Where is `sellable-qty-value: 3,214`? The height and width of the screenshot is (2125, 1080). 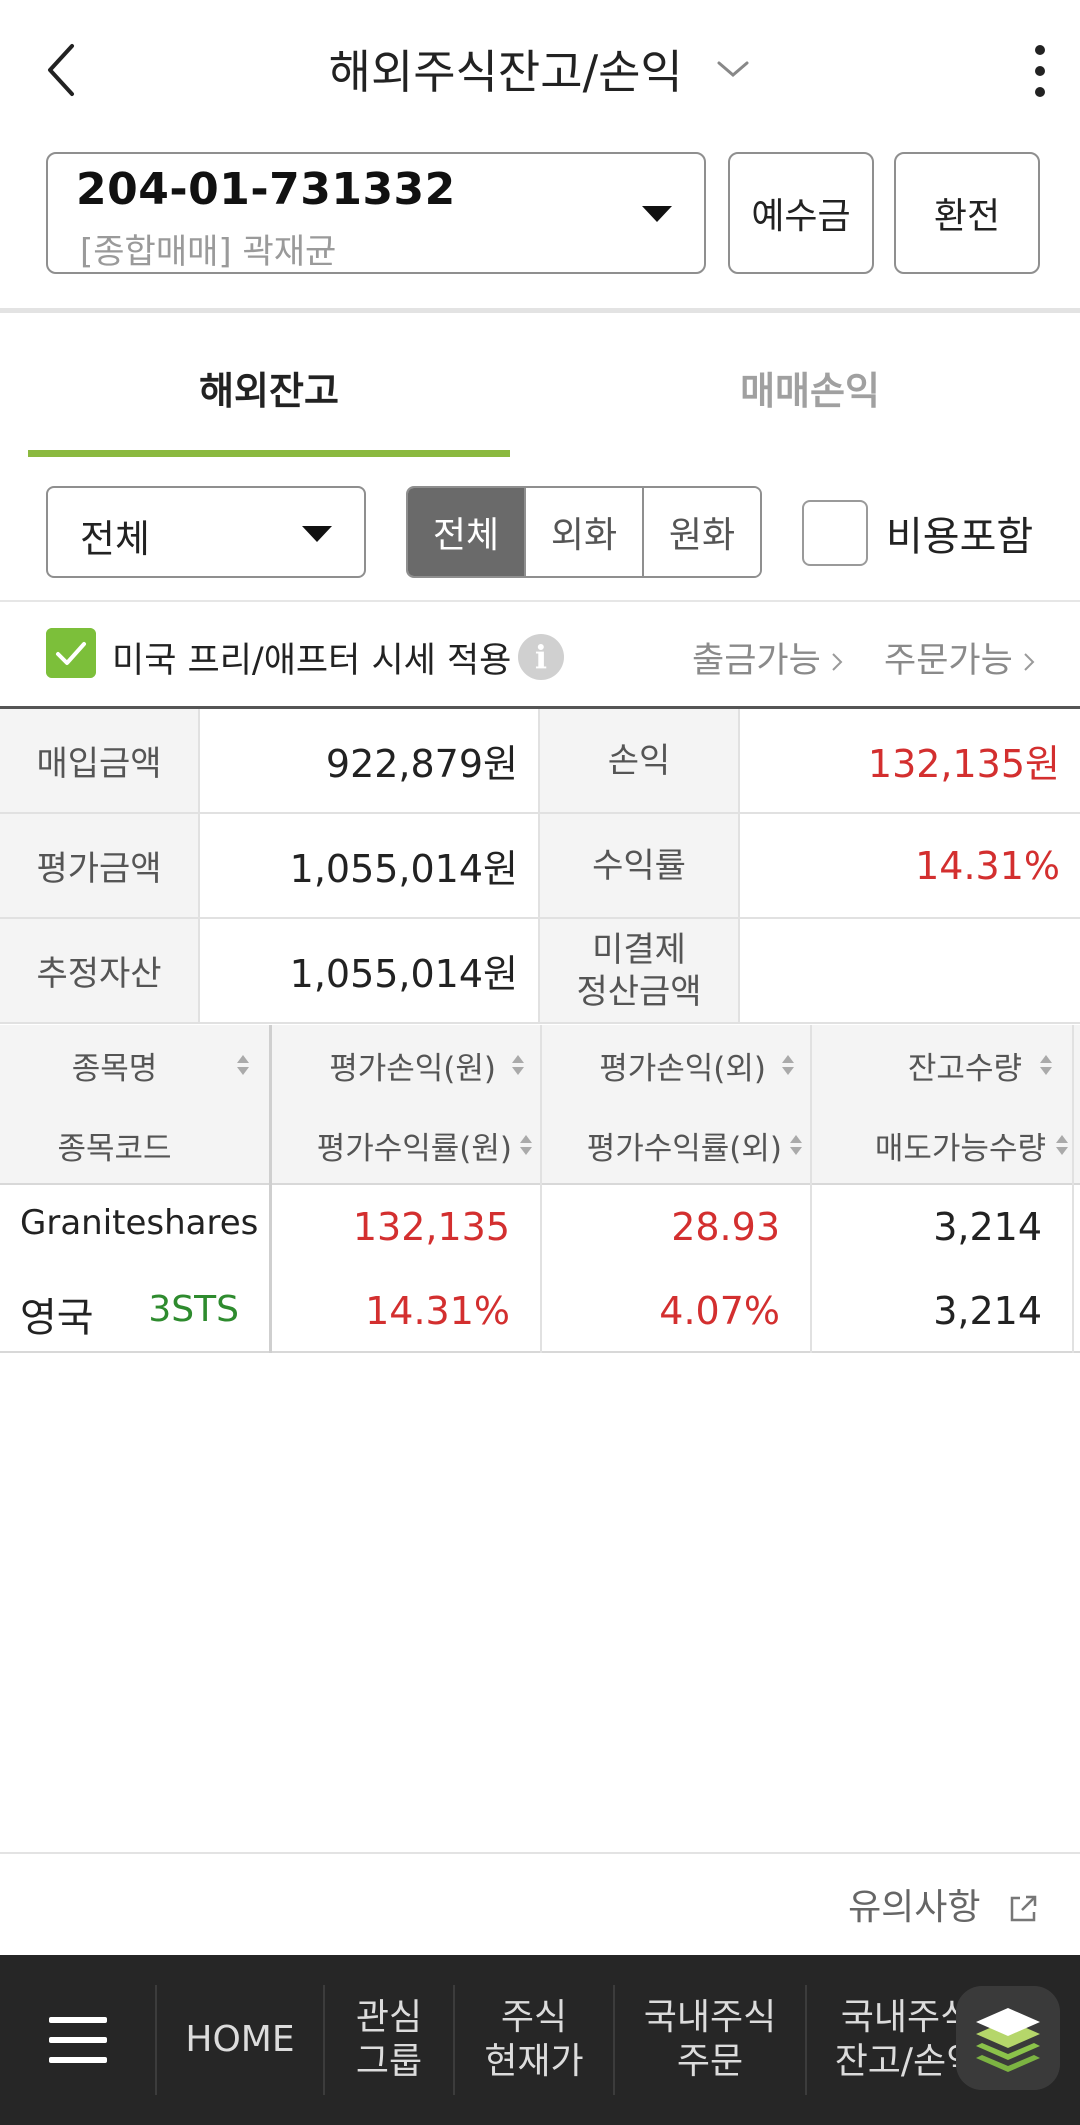
sellable-qty-value: 3,214 is located at coordinates (987, 1311).